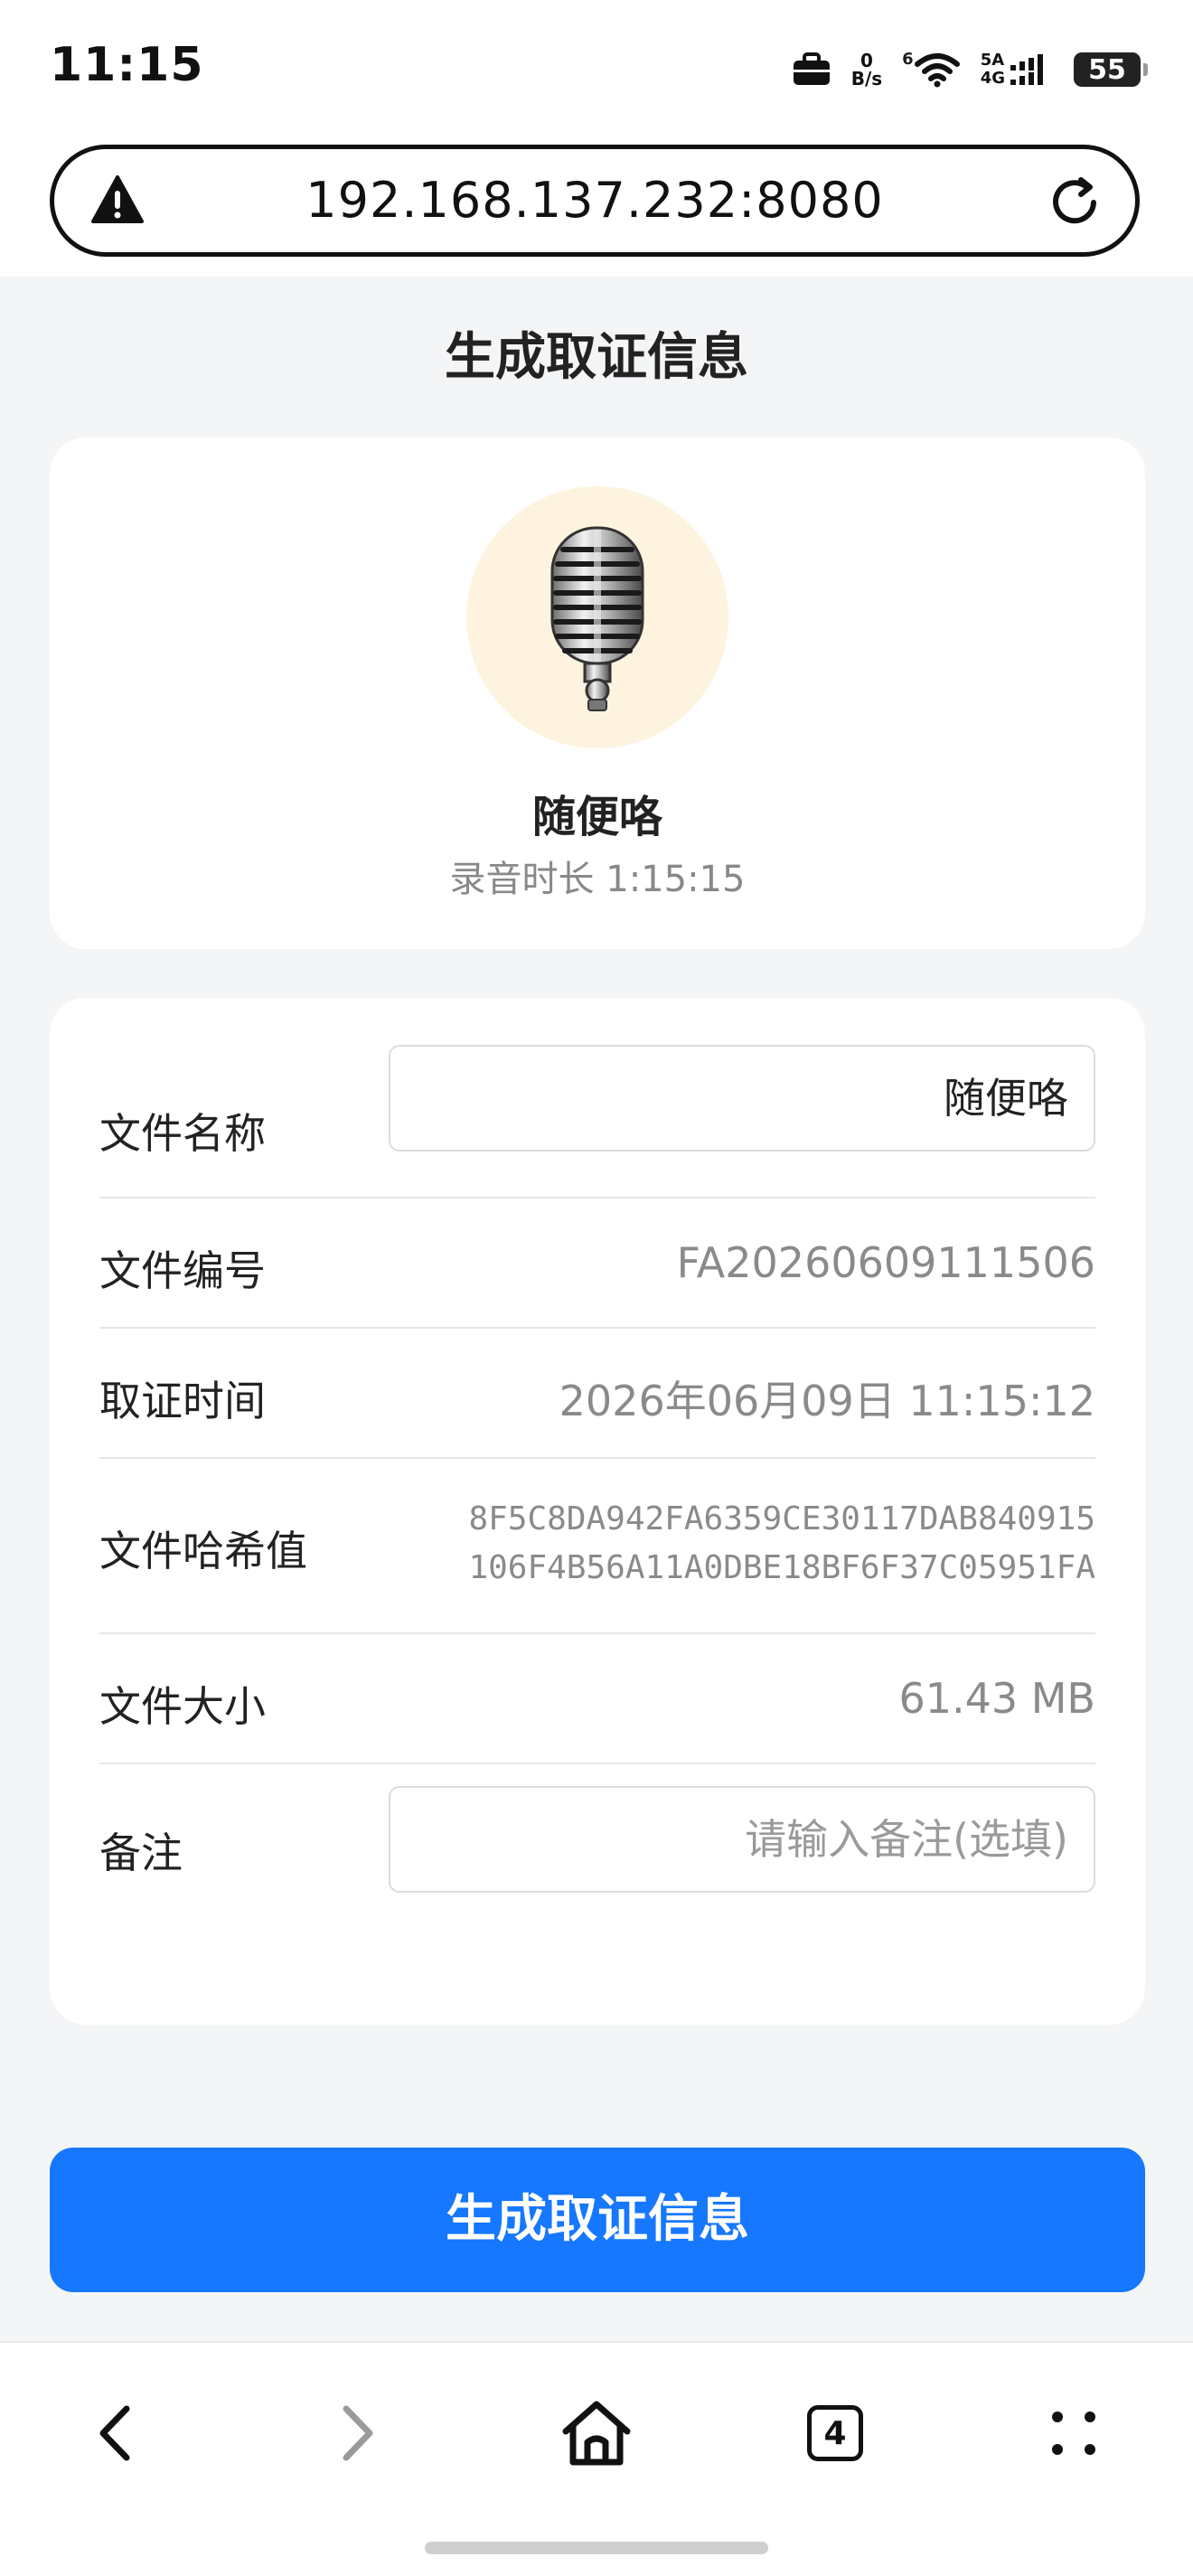 Image resolution: width=1193 pixels, height=2576 pixels. What do you see at coordinates (597, 1699) in the screenshot?
I see `file-size-row: 文件大小 61.43 MB` at bounding box center [597, 1699].